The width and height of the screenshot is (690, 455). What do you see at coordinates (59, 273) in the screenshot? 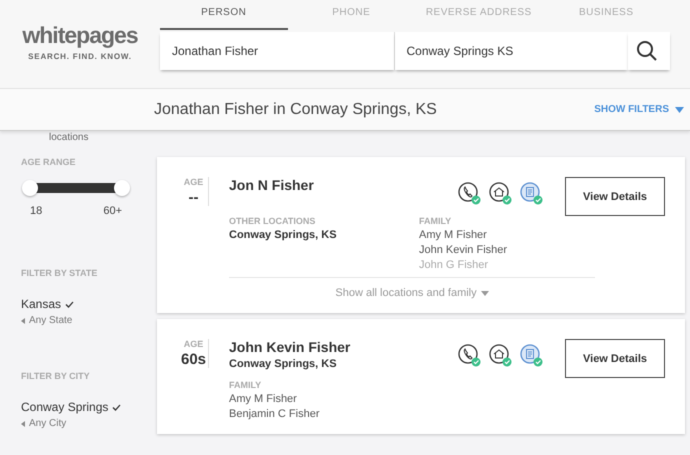
I see `filter-heading: FILTER BY STATE` at bounding box center [59, 273].